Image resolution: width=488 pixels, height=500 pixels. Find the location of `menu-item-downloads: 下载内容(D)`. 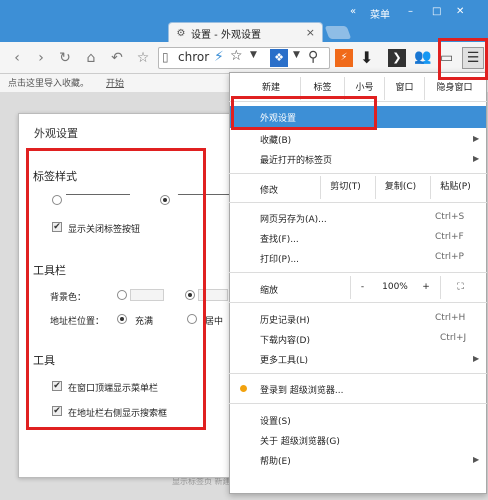

menu-item-downloads: 下载内容(D) is located at coordinates (285, 339).